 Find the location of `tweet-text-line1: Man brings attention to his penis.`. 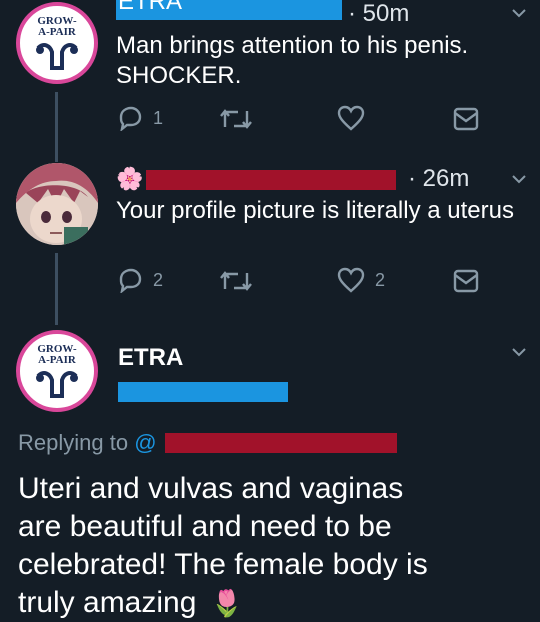

tweet-text-line1: Man brings attention to his penis. is located at coordinates (292, 45).